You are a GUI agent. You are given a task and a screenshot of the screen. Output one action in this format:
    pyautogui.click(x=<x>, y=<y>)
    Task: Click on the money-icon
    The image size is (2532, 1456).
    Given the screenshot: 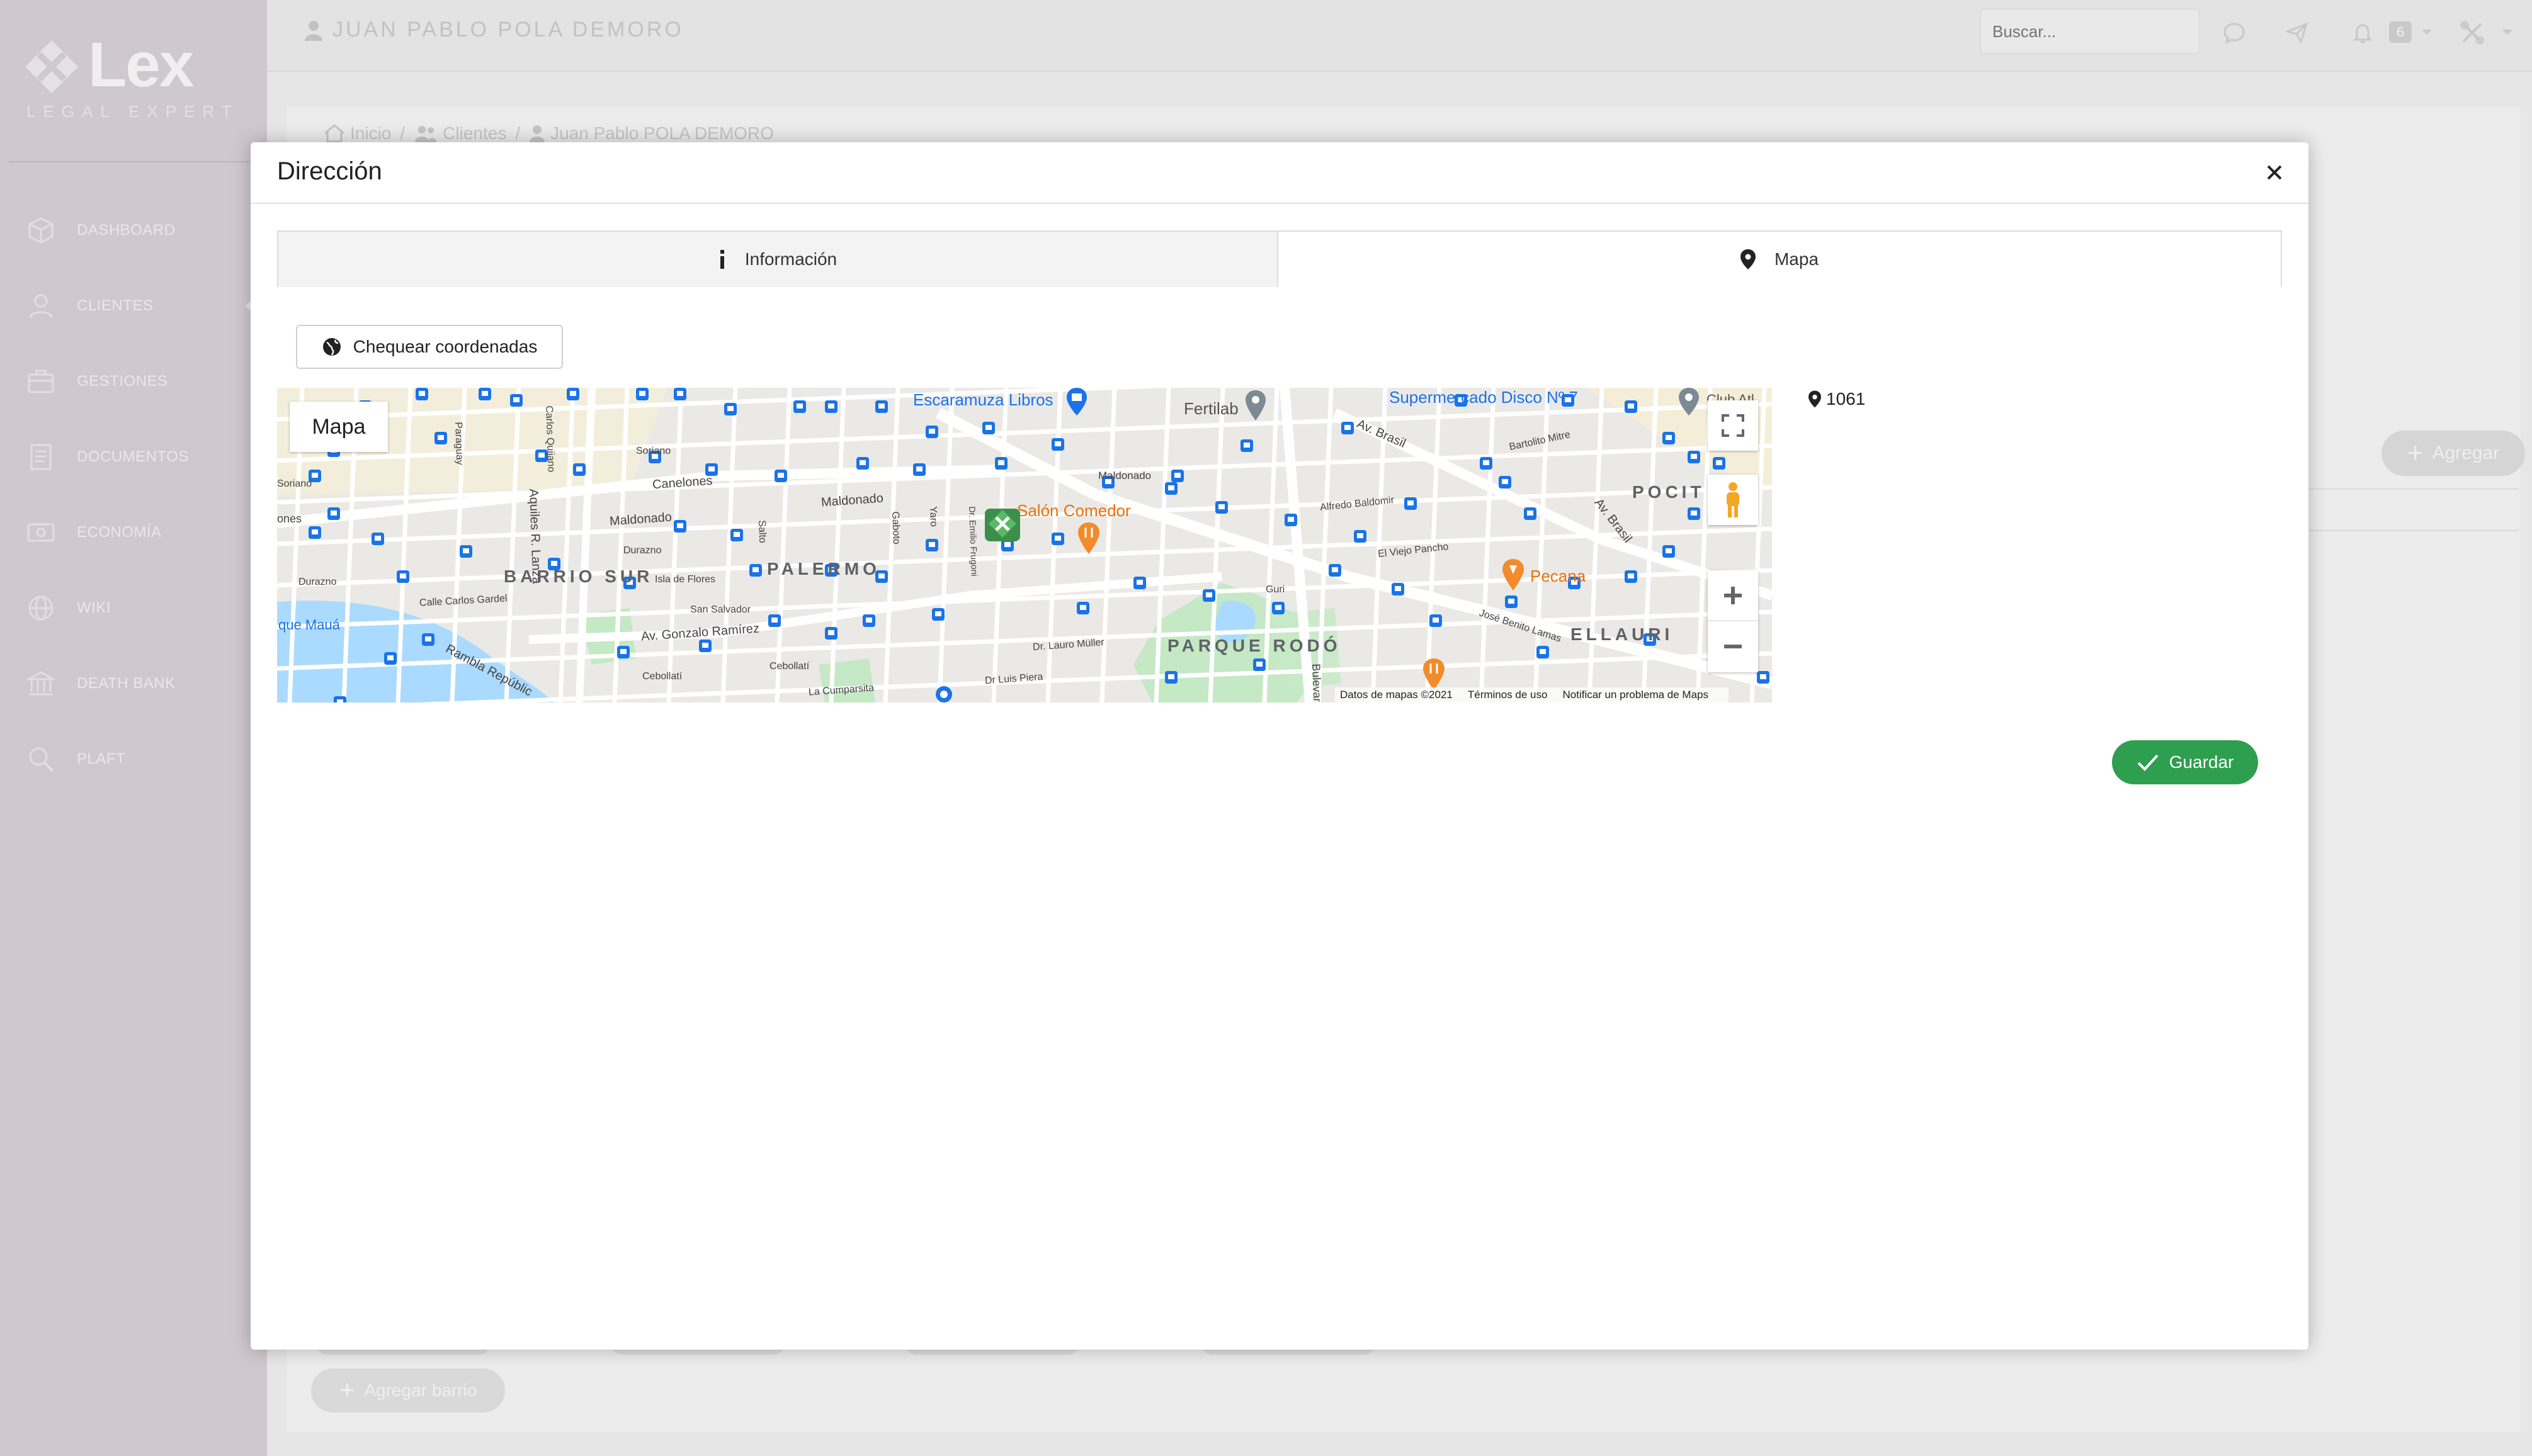 What is the action you would take?
    pyautogui.click(x=41, y=532)
    